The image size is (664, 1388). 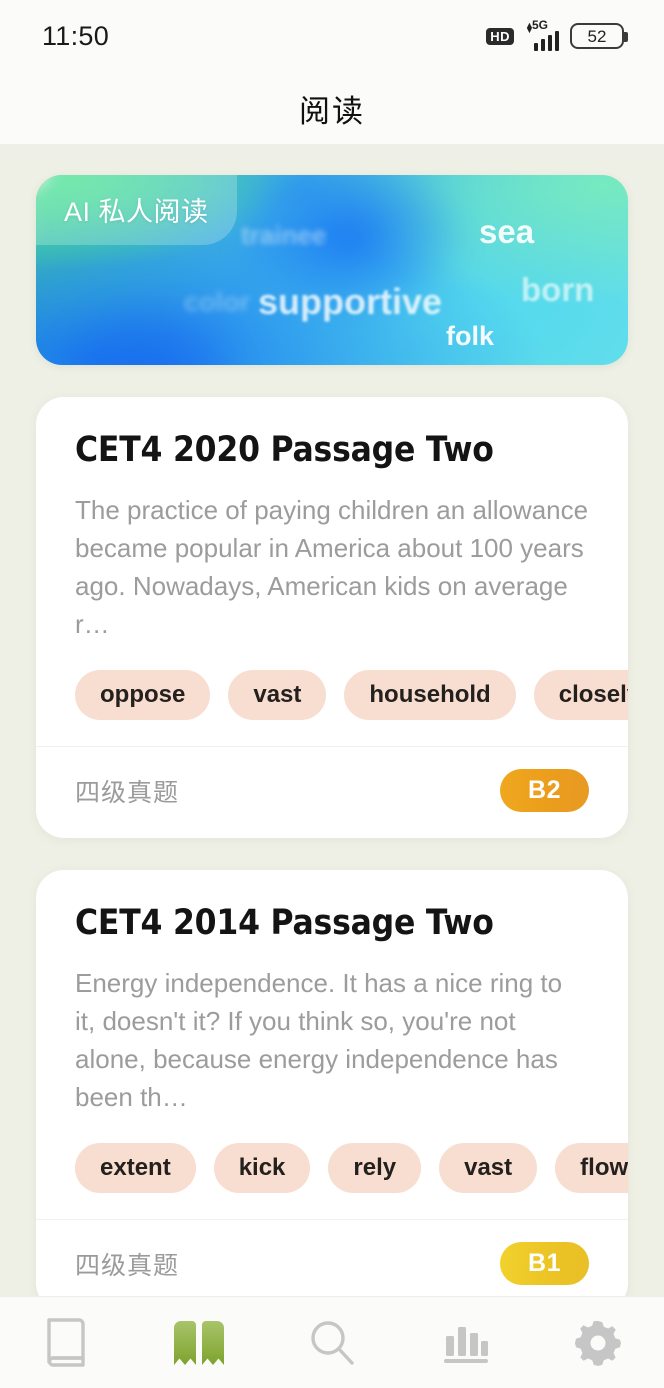 What do you see at coordinates (143, 695) in the screenshot?
I see `word-chip: oppose` at bounding box center [143, 695].